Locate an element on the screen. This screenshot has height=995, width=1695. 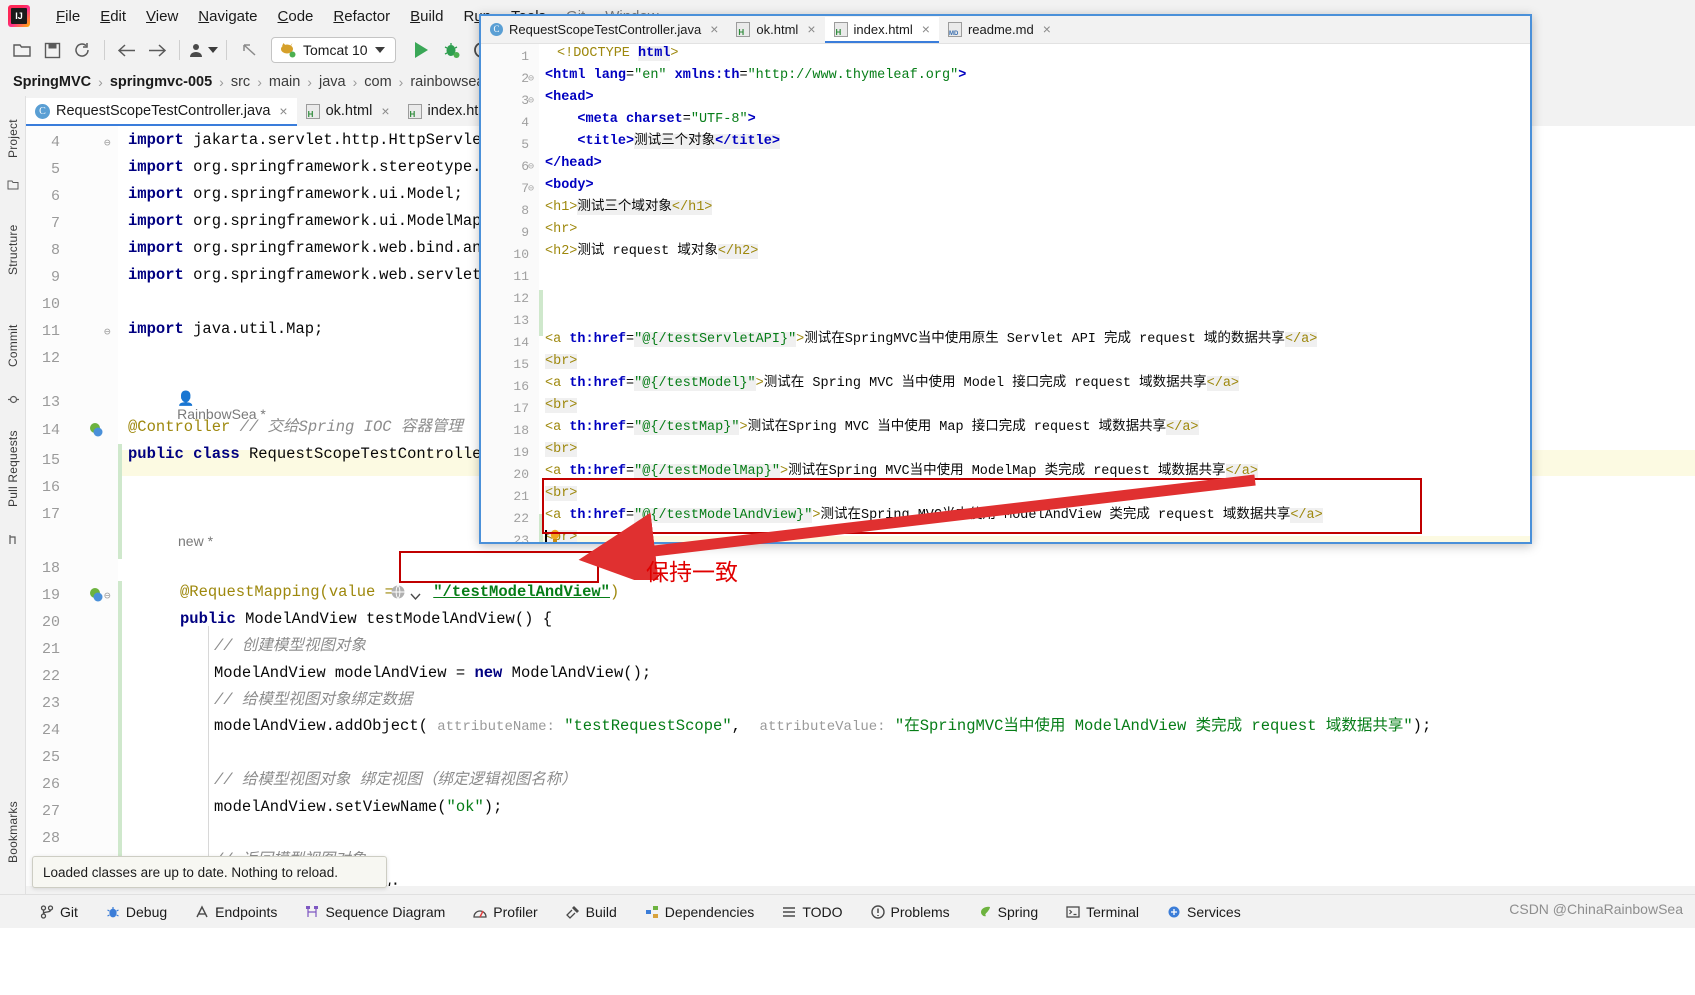
breadcrumb-item-4: java is located at coordinates (332, 82).